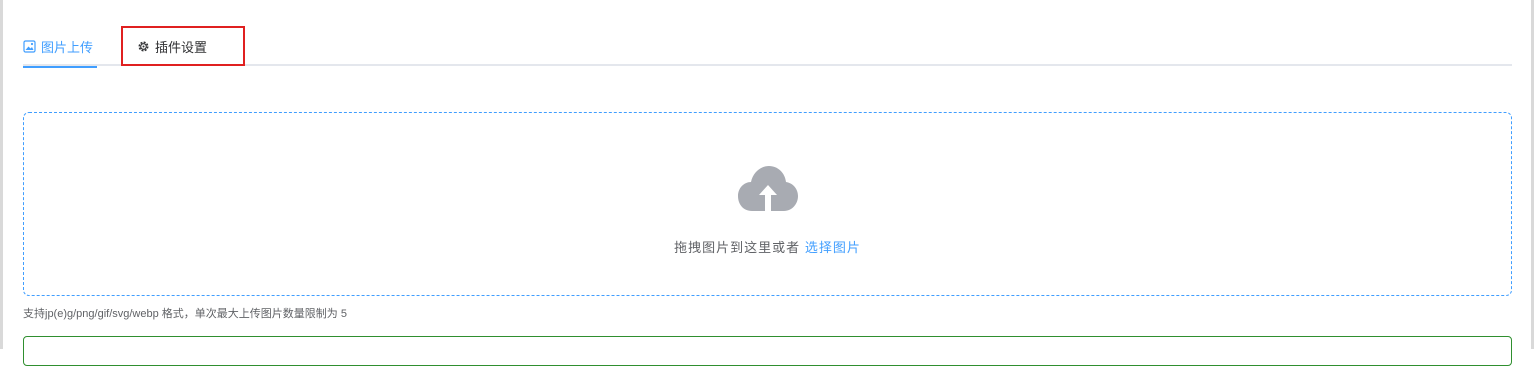  Describe the element at coordinates (67, 47) in the screenshot. I see `tab-label: 图片上传` at that location.